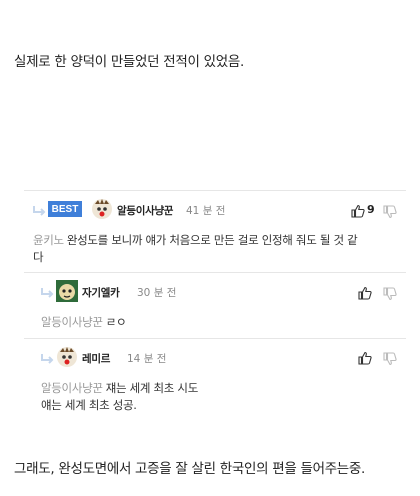  Describe the element at coordinates (116, 322) in the screenshot. I see `comment-text-line: ㄹㅇ` at that location.